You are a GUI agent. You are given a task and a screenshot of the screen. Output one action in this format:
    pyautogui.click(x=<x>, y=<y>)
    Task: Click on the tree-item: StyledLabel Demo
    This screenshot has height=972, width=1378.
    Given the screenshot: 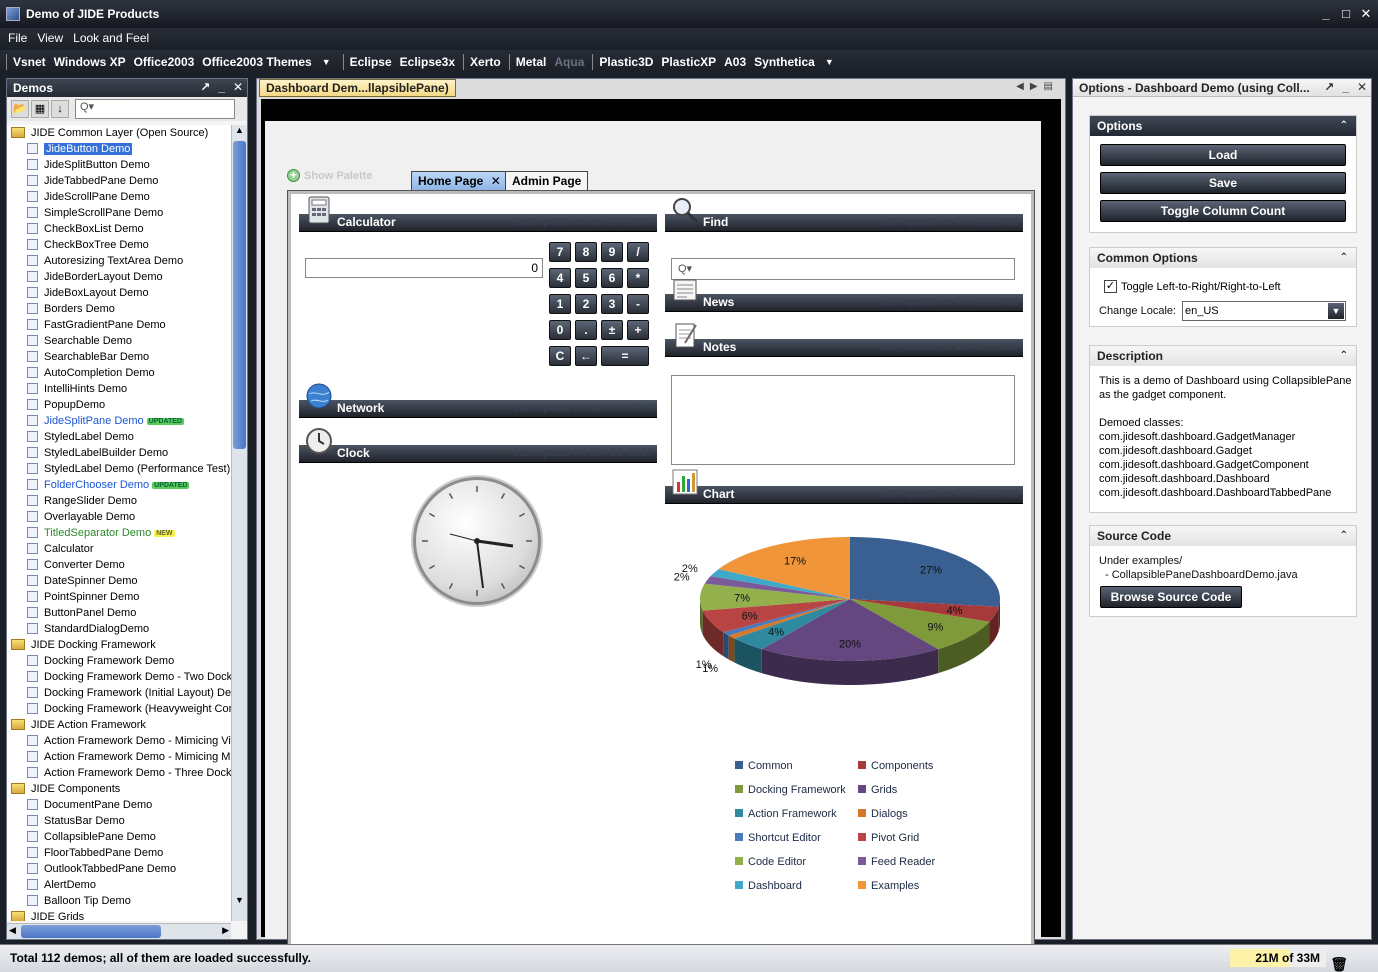 What is the action you would take?
    pyautogui.click(x=119, y=437)
    